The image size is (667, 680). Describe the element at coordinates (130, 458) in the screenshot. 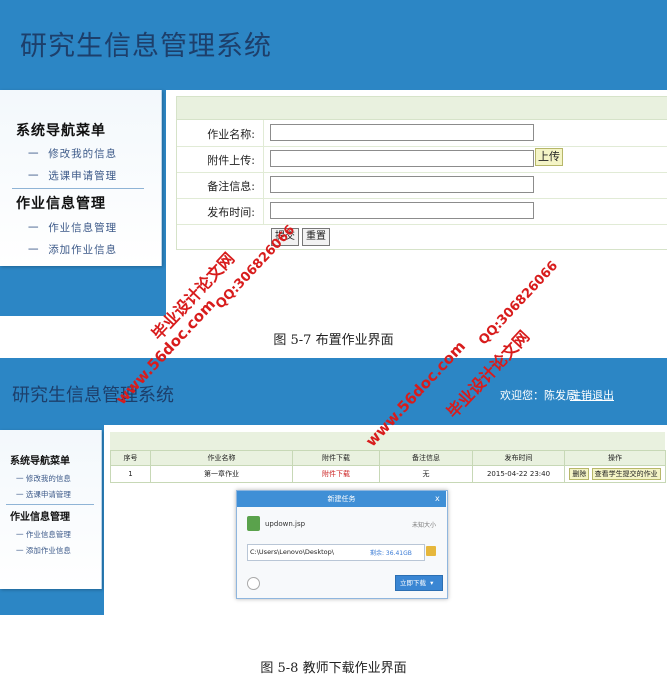

I see `column-header-index: 序号` at that location.